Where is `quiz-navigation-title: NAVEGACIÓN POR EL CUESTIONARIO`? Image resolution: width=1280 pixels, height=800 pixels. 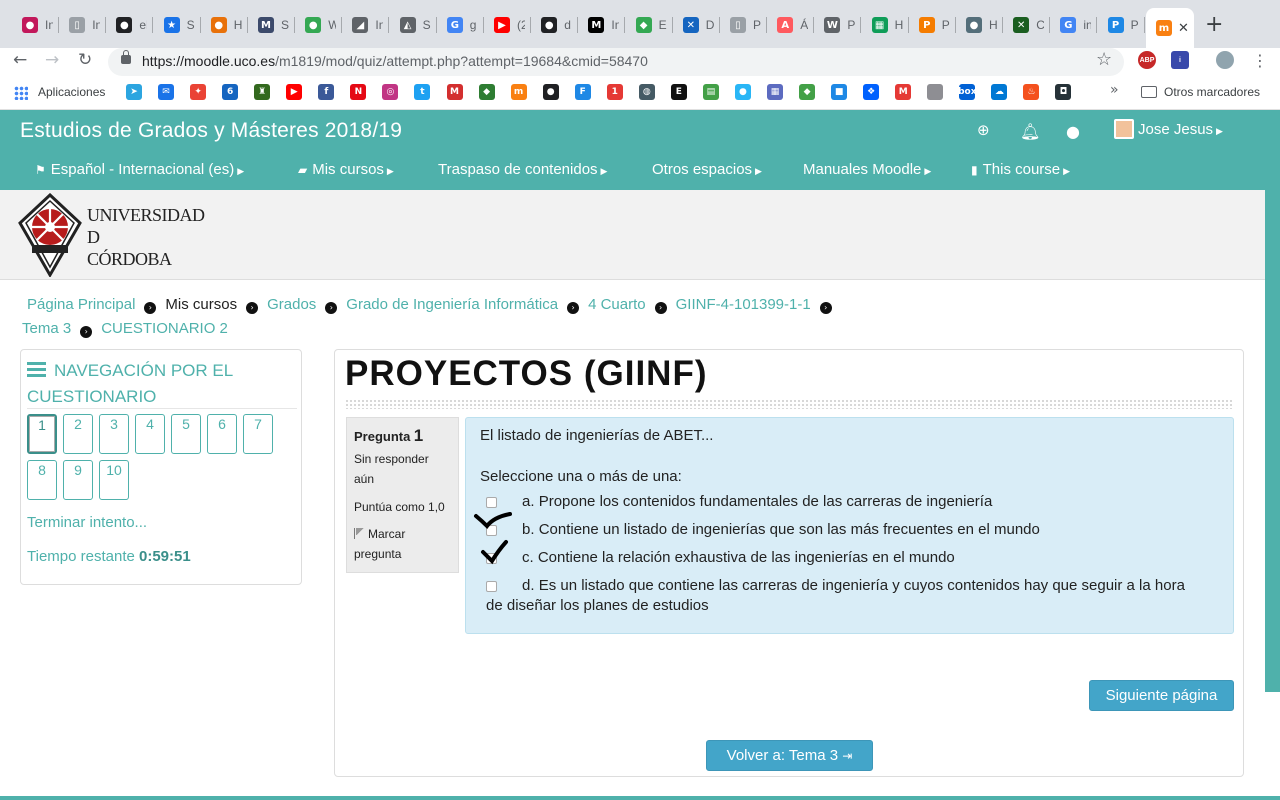
quiz-navigation-title: NAVEGACIÓN POR EL CUESTIONARIO is located at coordinates (162, 384).